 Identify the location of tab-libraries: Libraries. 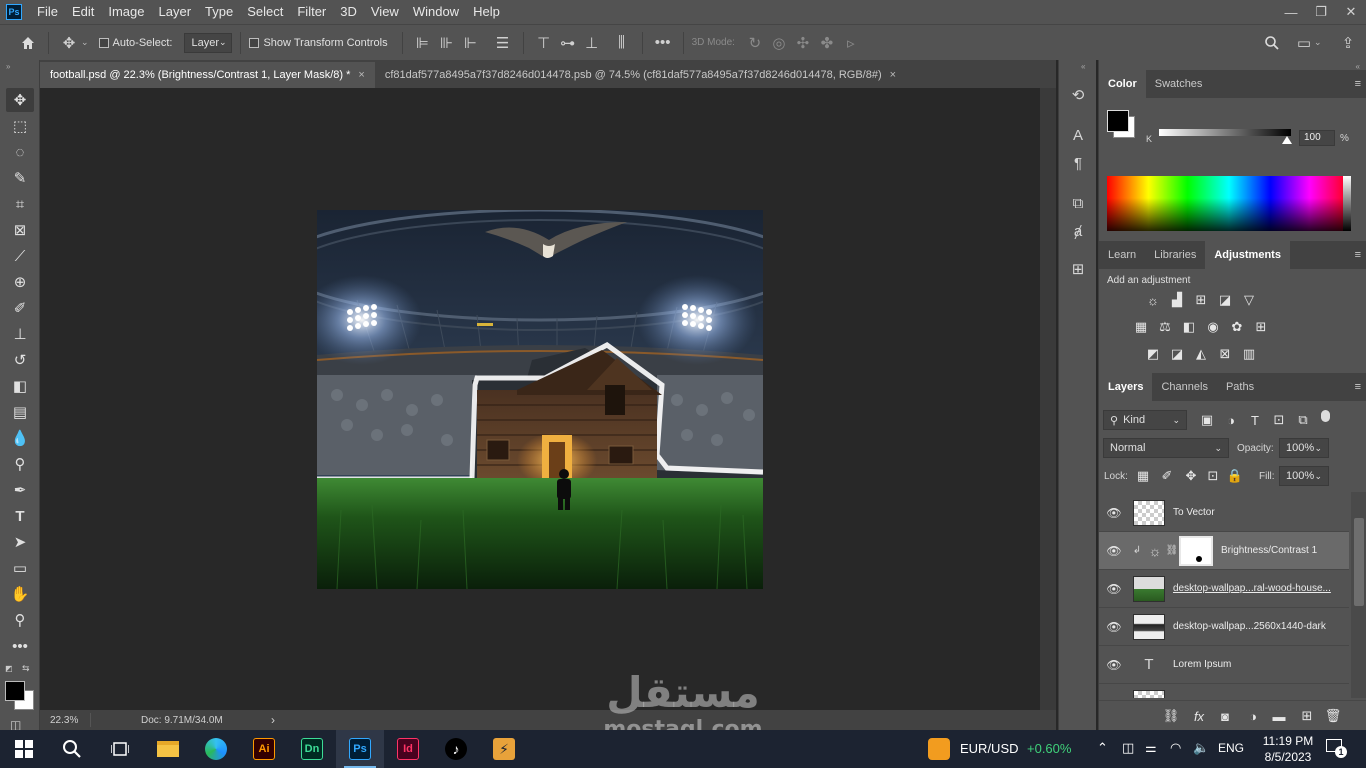
(1175, 255).